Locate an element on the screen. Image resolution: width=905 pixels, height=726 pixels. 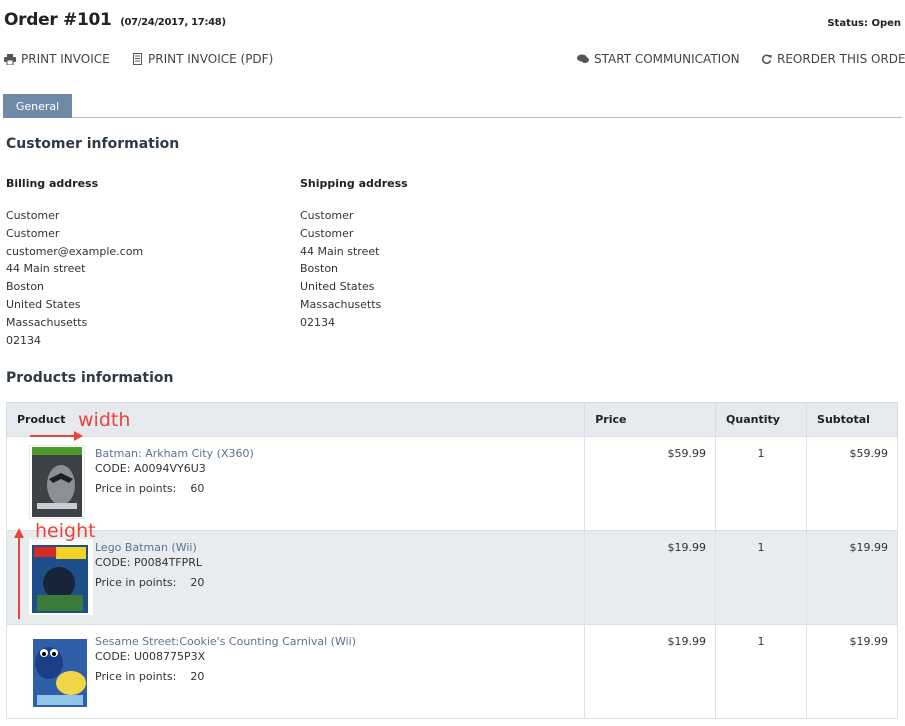
shipping-line: 44 Main street is located at coordinates (340, 251).